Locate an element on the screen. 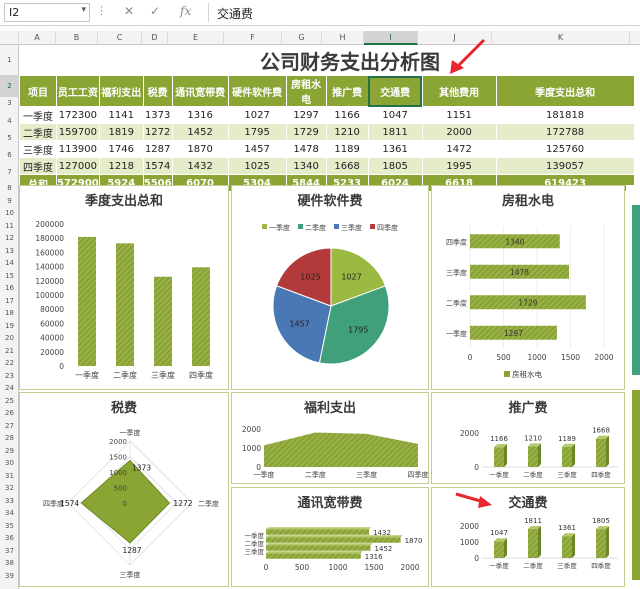 This screenshot has width=640, height=589. table-cell: 181818 is located at coordinates (565, 115).